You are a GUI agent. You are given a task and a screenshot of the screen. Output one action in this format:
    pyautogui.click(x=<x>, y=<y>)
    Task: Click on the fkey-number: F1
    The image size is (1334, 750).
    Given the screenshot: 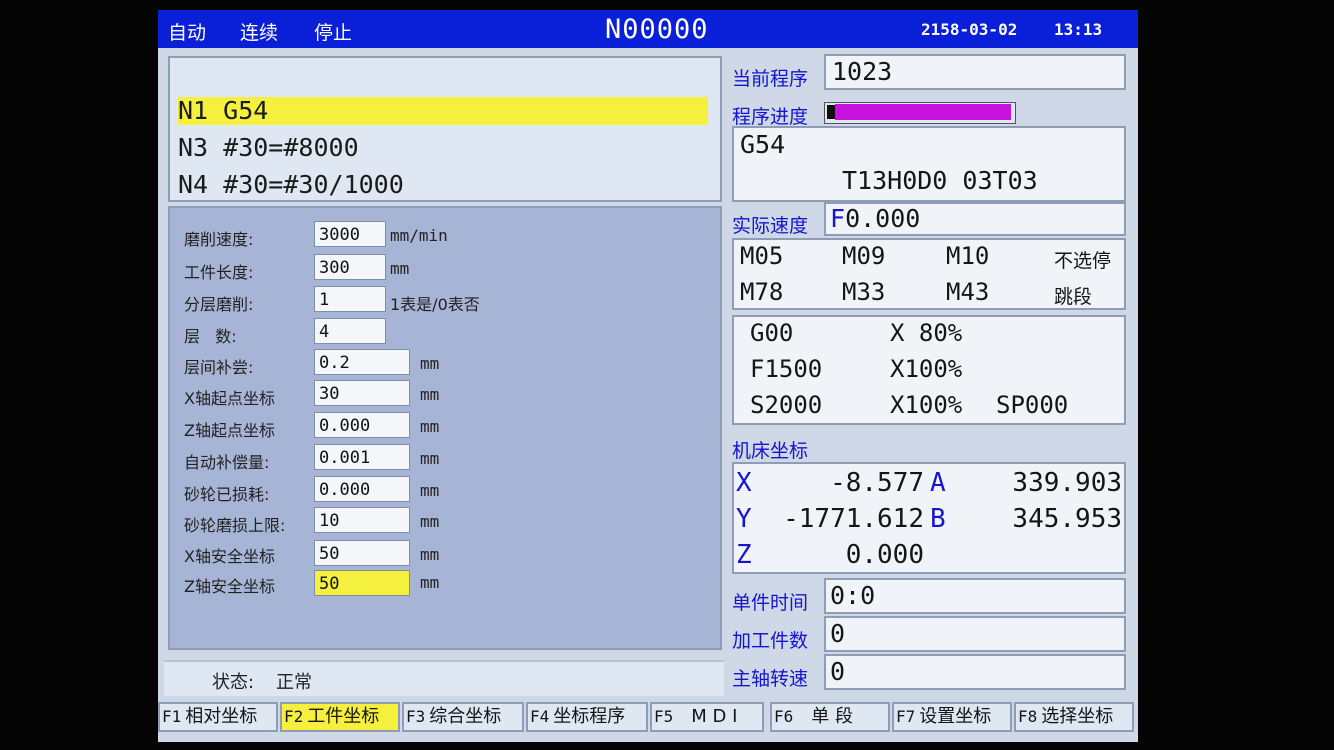 What is the action you would take?
    pyautogui.click(x=172, y=716)
    